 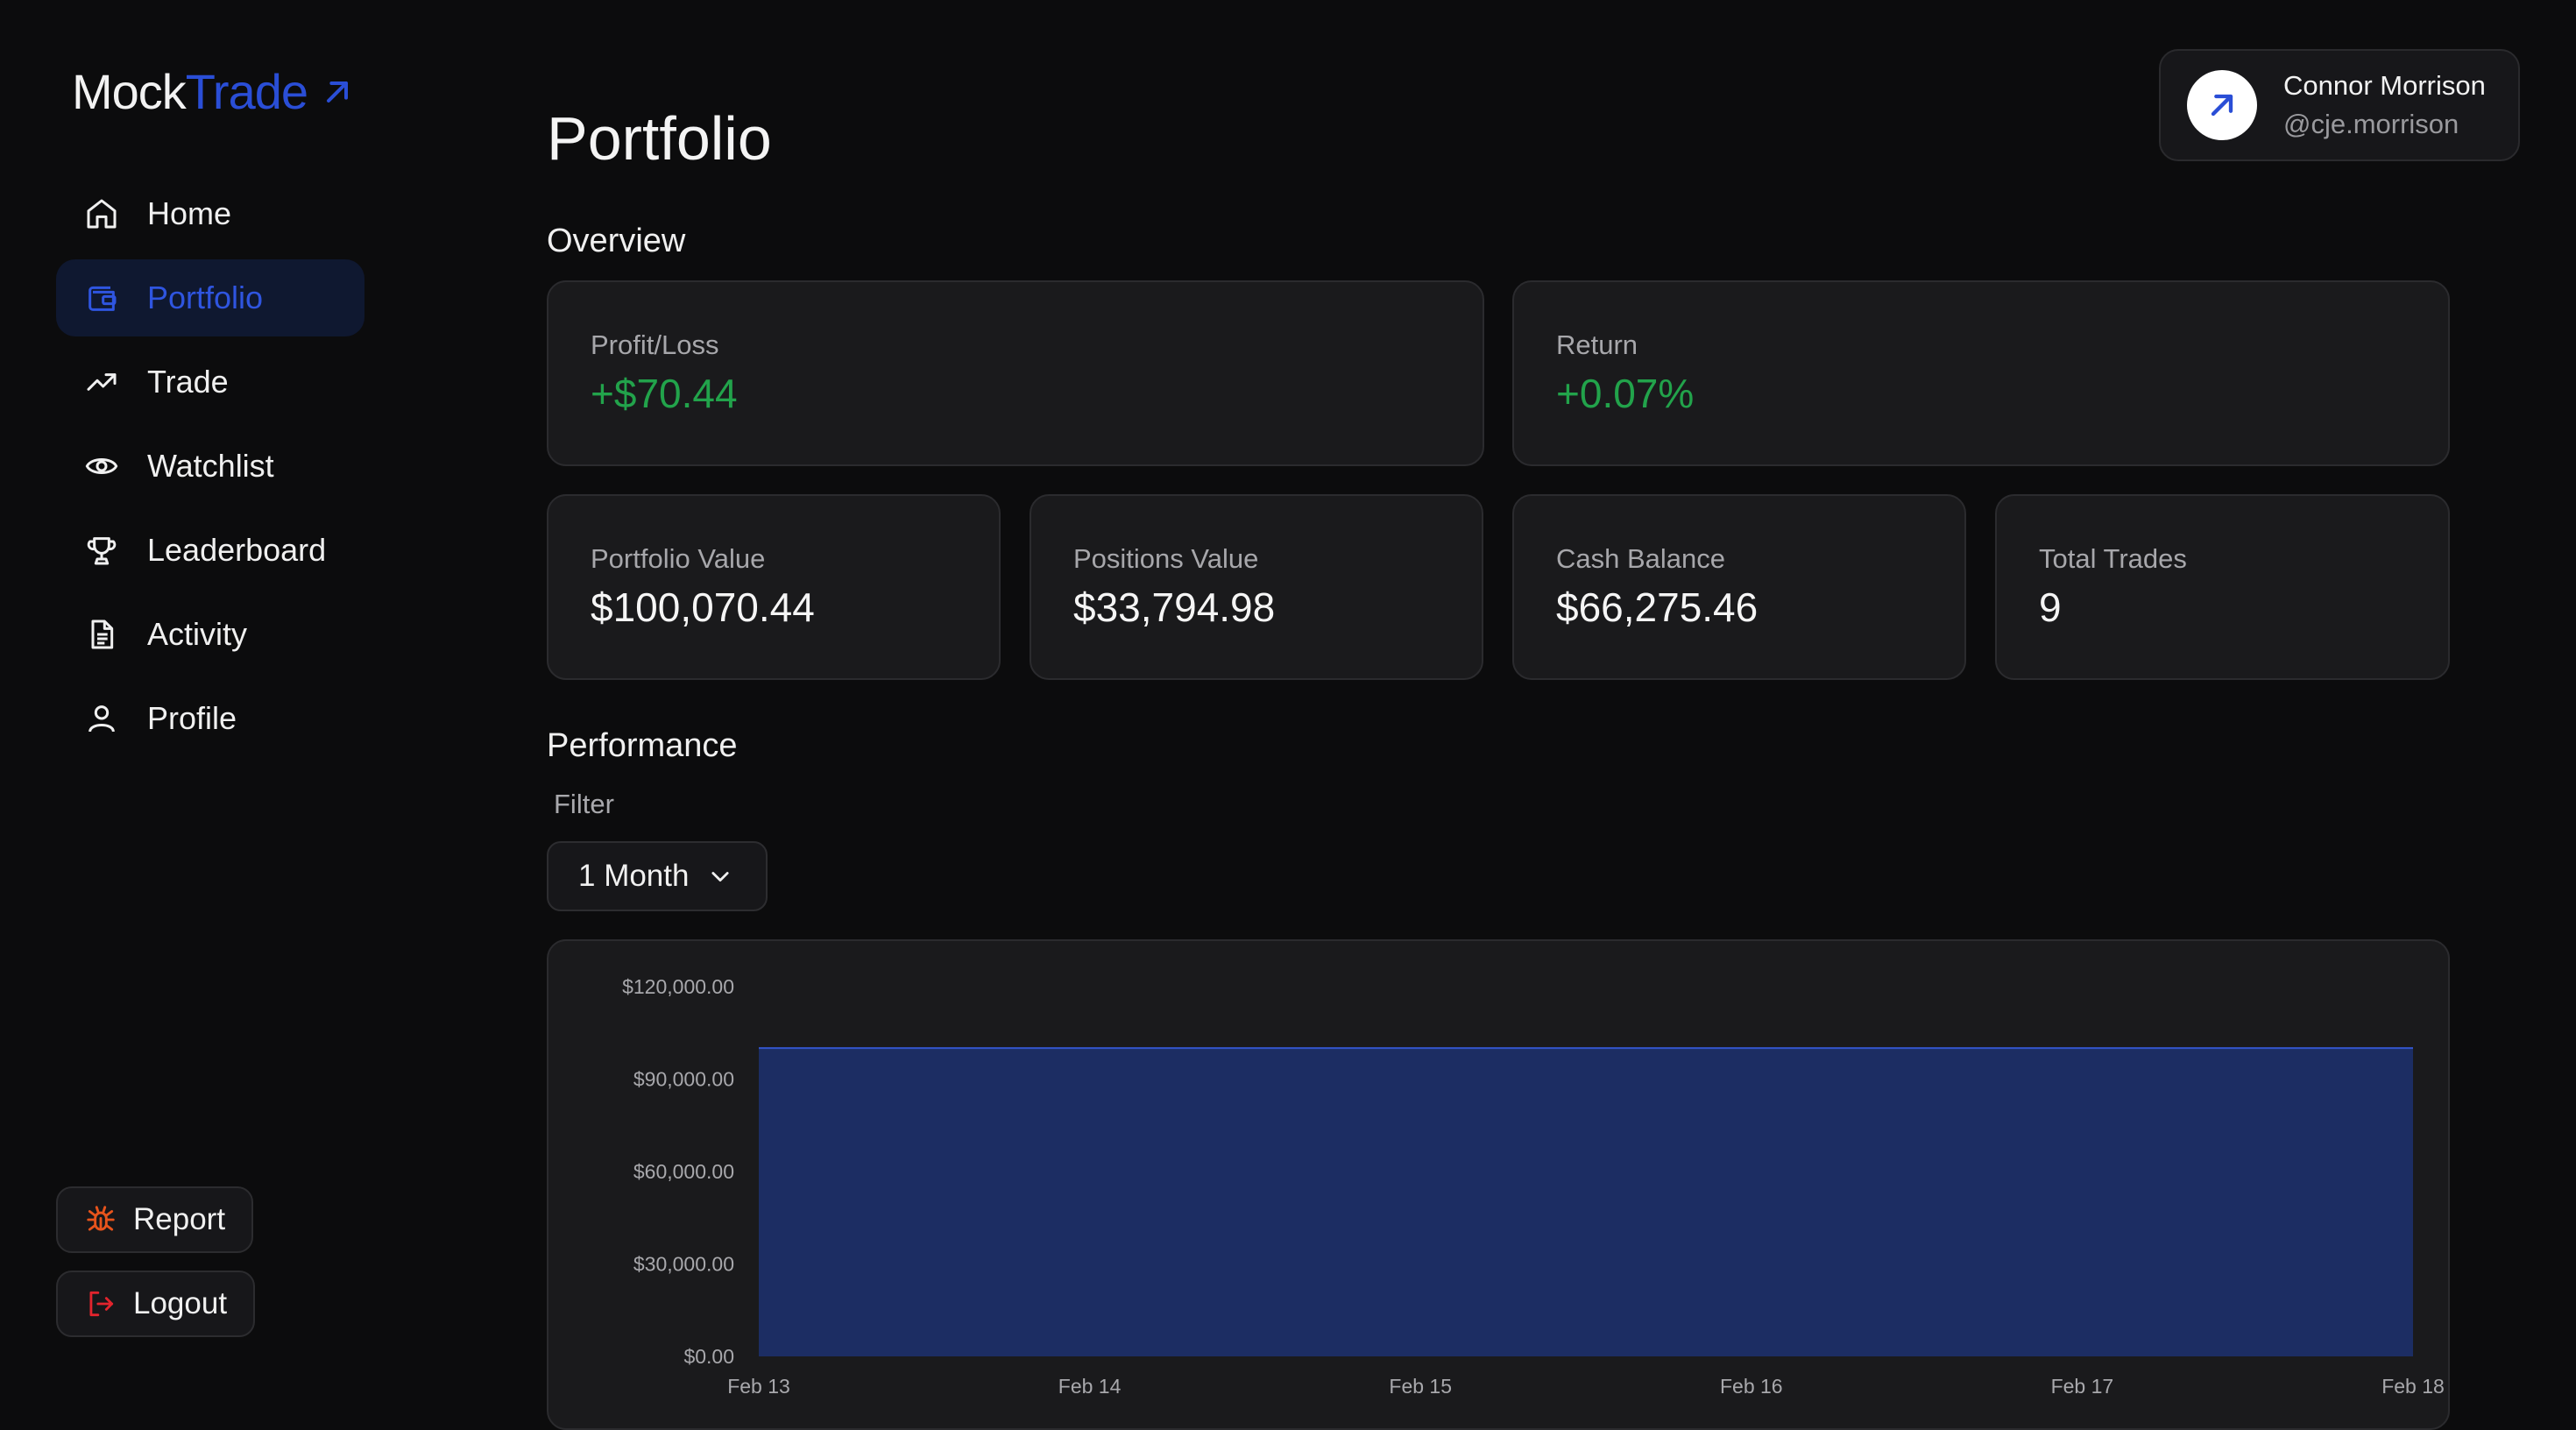 I want to click on user-card: Connor Morrison @cje.morrison, so click(x=2339, y=105).